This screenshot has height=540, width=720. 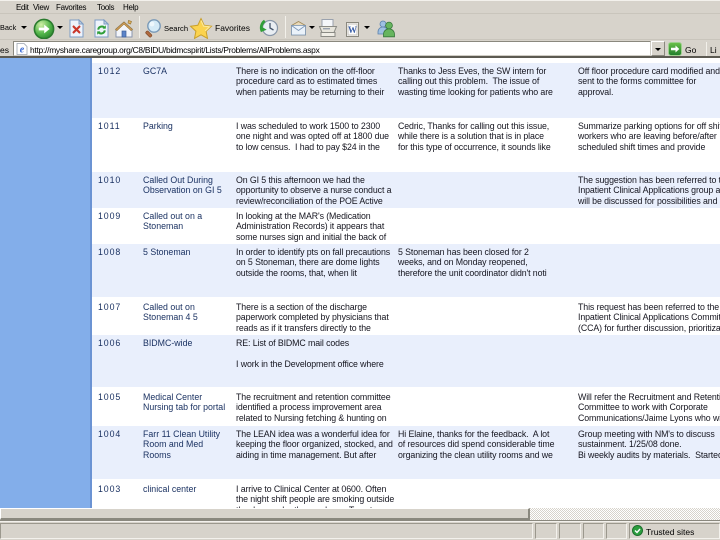 What do you see at coordinates (22, 50) in the screenshot?
I see `svg-text: e` at bounding box center [22, 50].